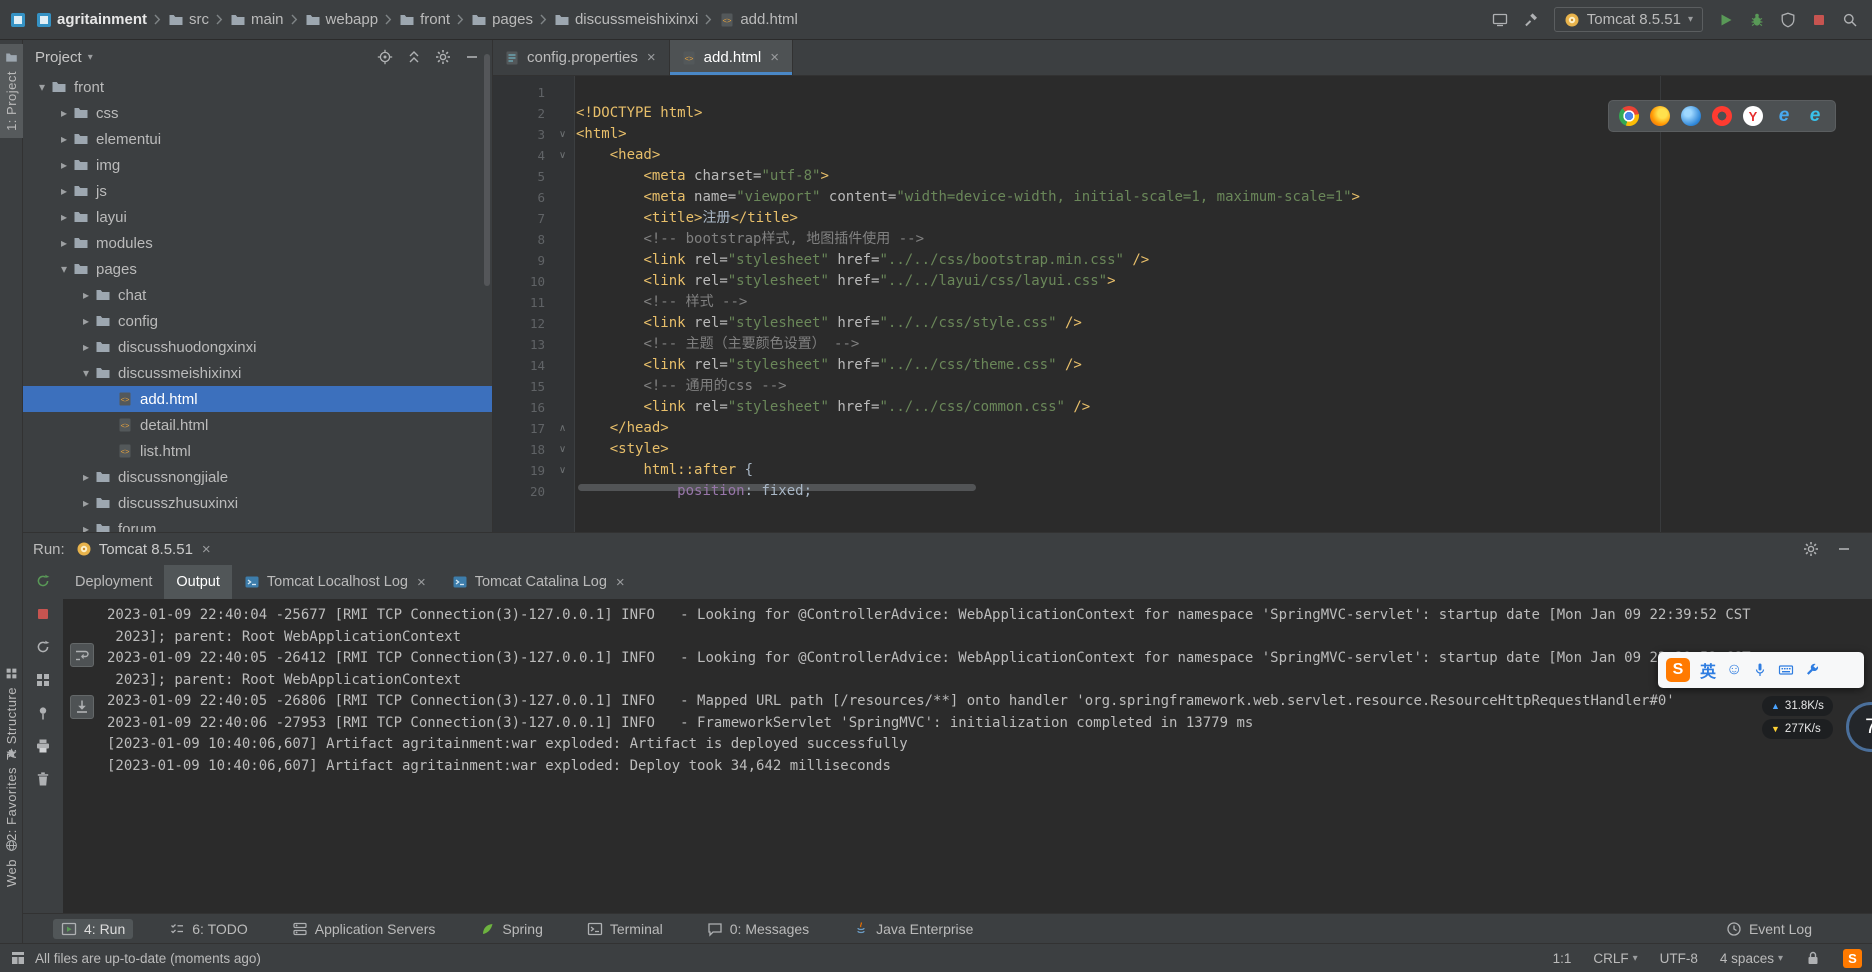 This screenshot has width=1872, height=972. I want to click on tree-item-forum: ▸ forum, so click(257, 524).